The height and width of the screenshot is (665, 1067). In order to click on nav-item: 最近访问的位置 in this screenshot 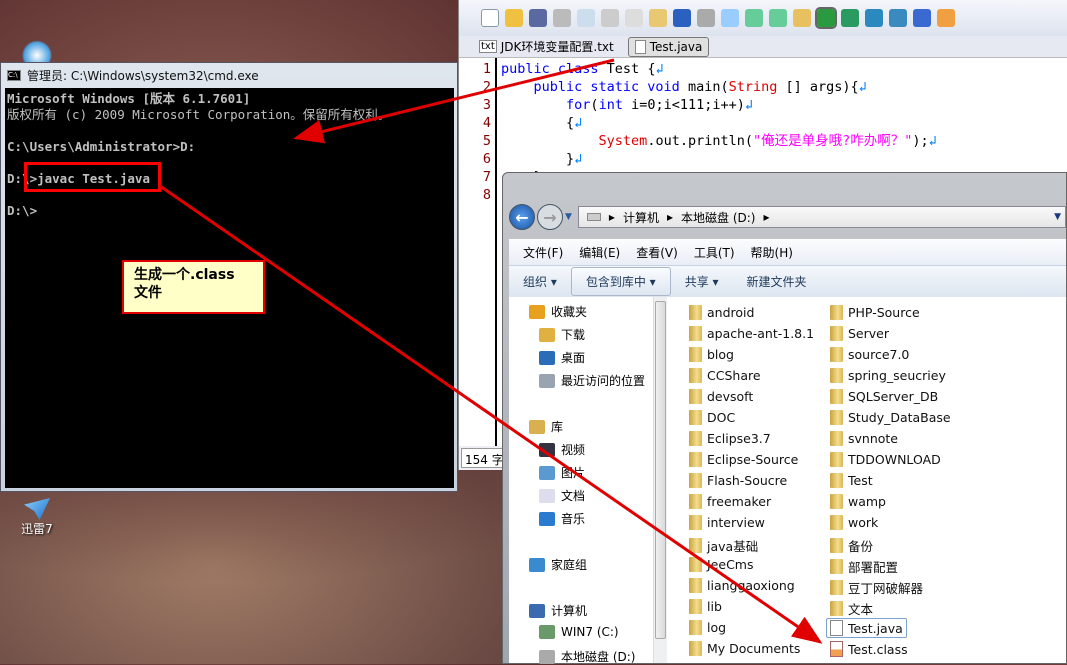, I will do `click(592, 380)`.